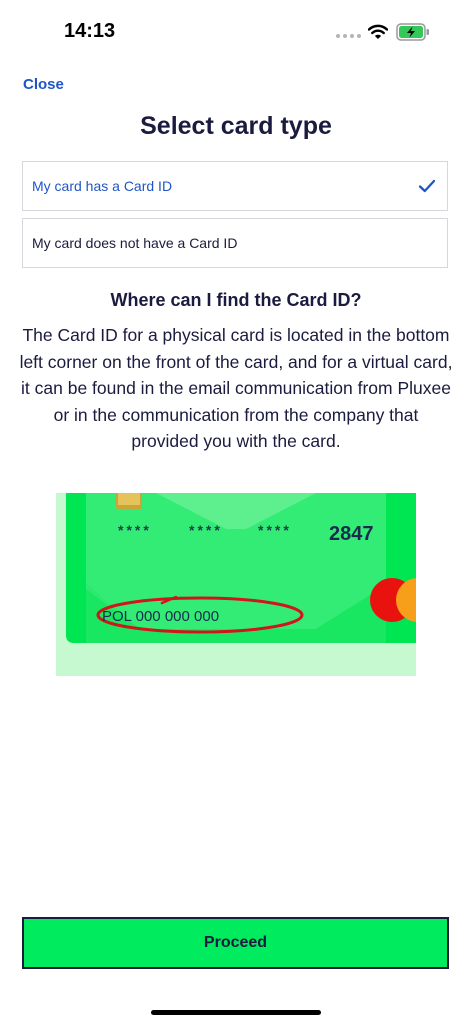 The width and height of the screenshot is (472, 1024). Describe the element at coordinates (236, 300) in the screenshot. I see `help-heading: Where can I find the Card ID?` at that location.